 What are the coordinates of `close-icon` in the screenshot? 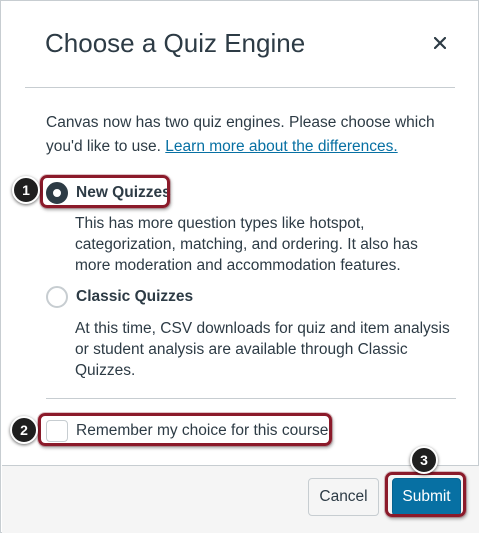 It's located at (440, 43).